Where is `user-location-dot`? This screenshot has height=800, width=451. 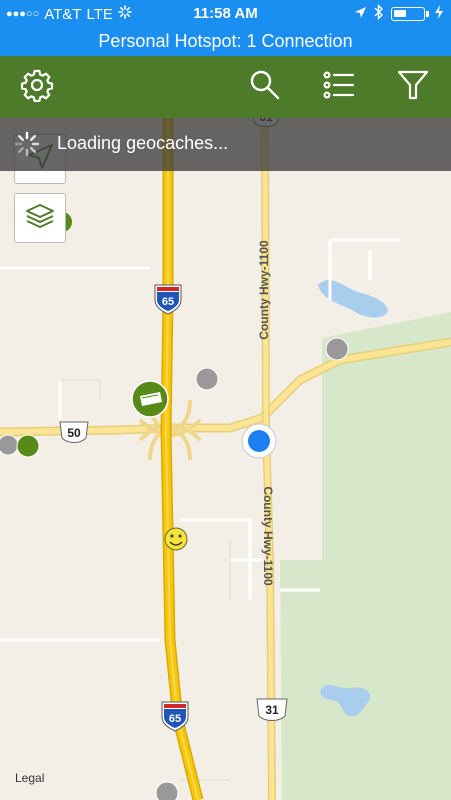 user-location-dot is located at coordinates (259, 441).